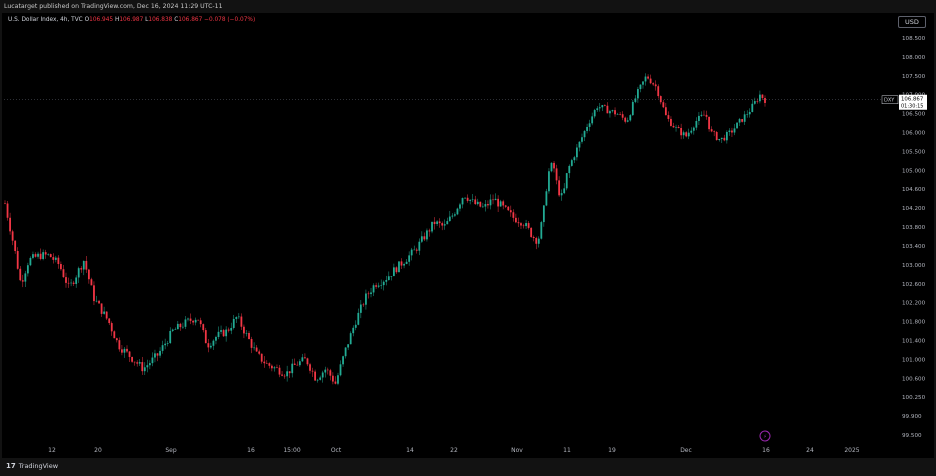  I want to click on time-axis: 12 20 Sep 16 15:00 Oct 14 22 Nov 11 19 Dec 16 24 2025, so click(454, 450).